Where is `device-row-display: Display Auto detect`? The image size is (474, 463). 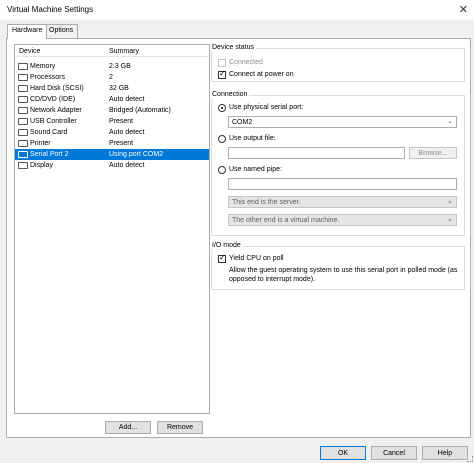
device-row-display: Display Auto detect is located at coordinates (112, 165).